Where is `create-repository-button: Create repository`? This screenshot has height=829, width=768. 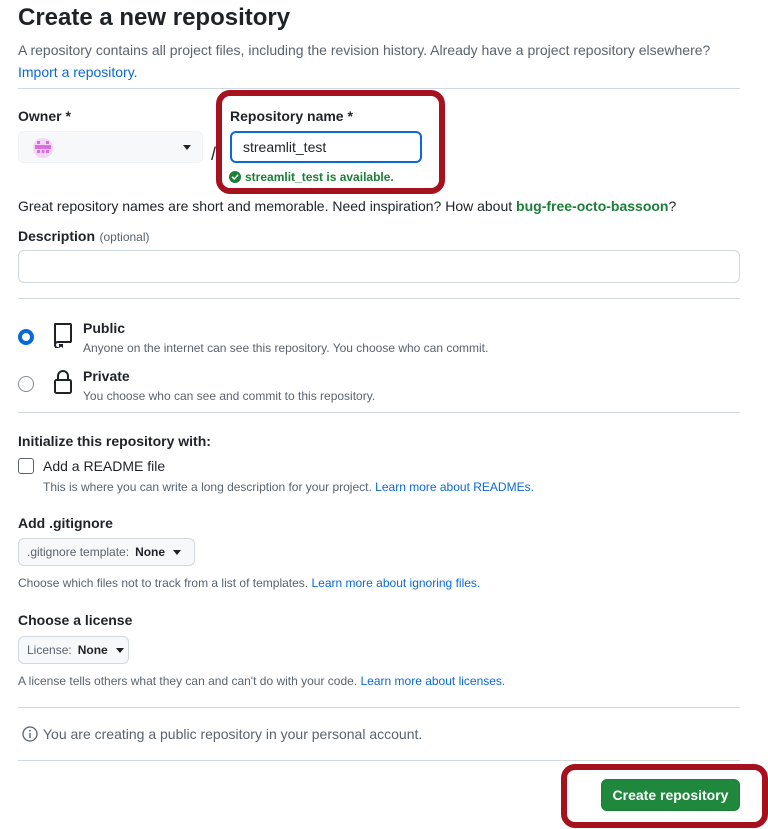 create-repository-button: Create repository is located at coordinates (670, 795).